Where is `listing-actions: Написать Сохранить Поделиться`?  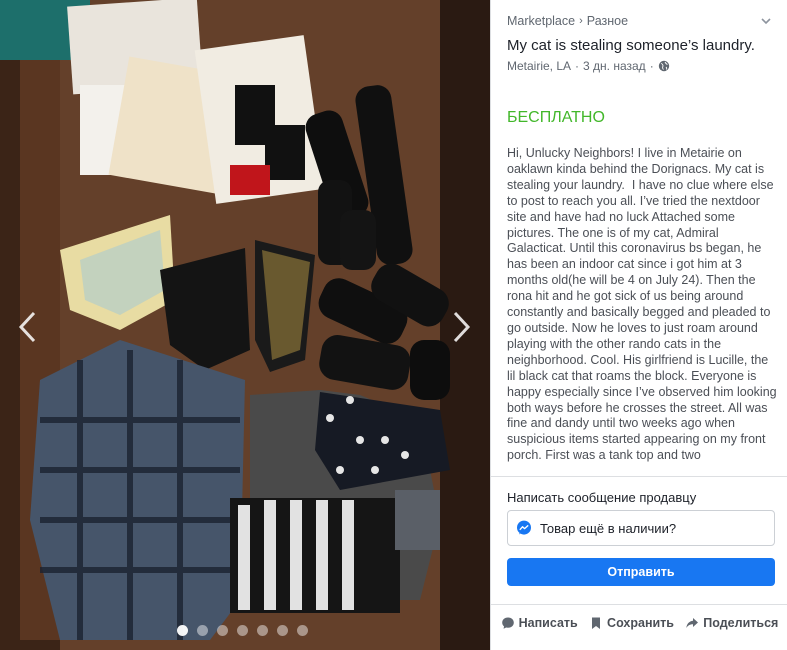 listing-actions: Написать Сохранить Поделиться is located at coordinates (639, 623).